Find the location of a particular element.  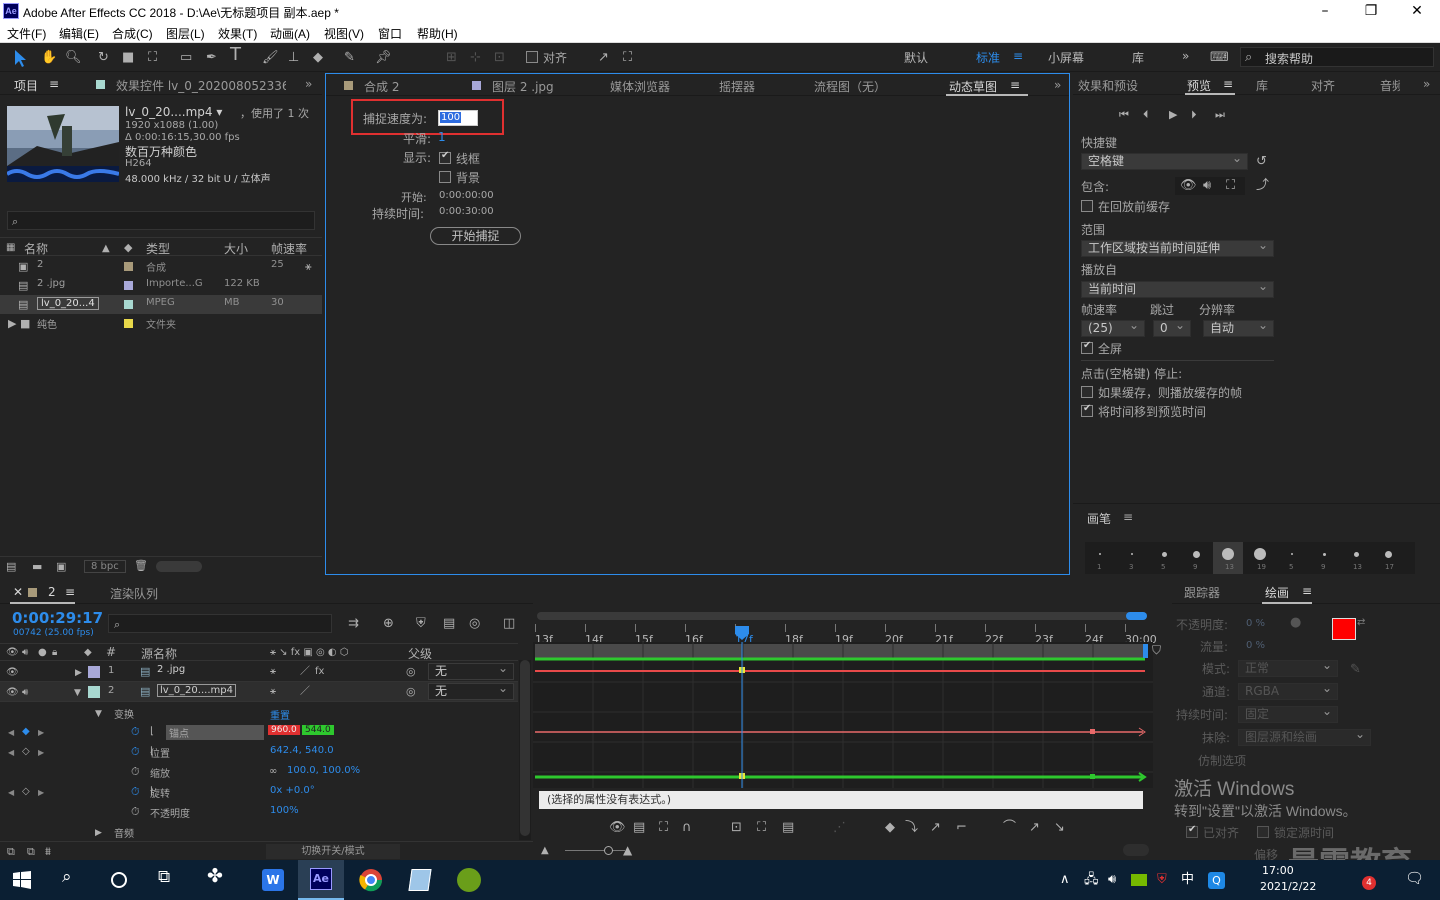

anchor-y-value: 544.0 is located at coordinates (318, 730).